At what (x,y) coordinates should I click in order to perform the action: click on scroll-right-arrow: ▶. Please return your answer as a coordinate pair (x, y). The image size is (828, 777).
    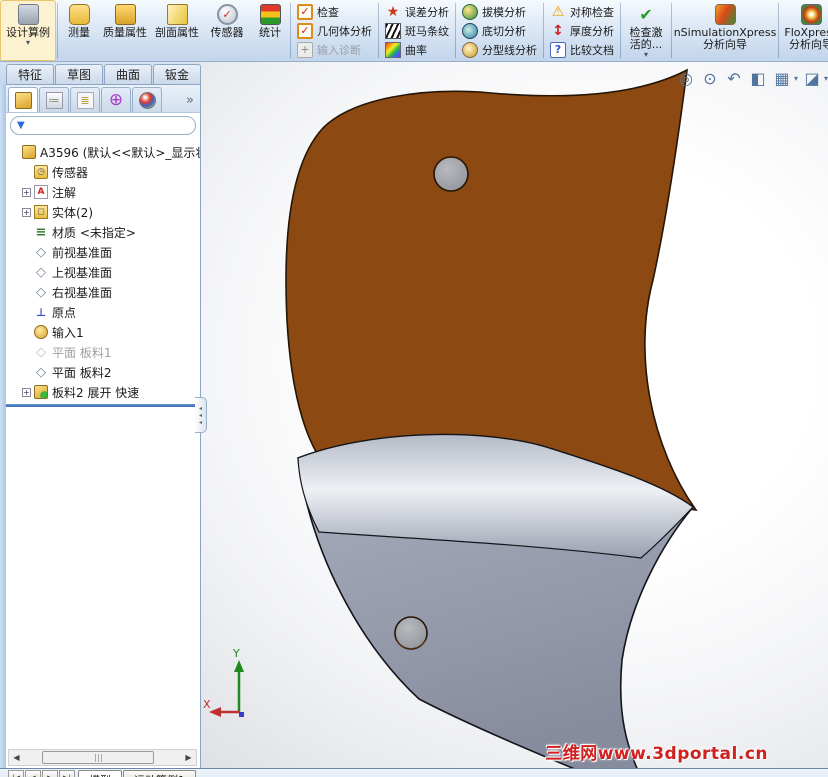
    Looking at the image, I should click on (188, 757).